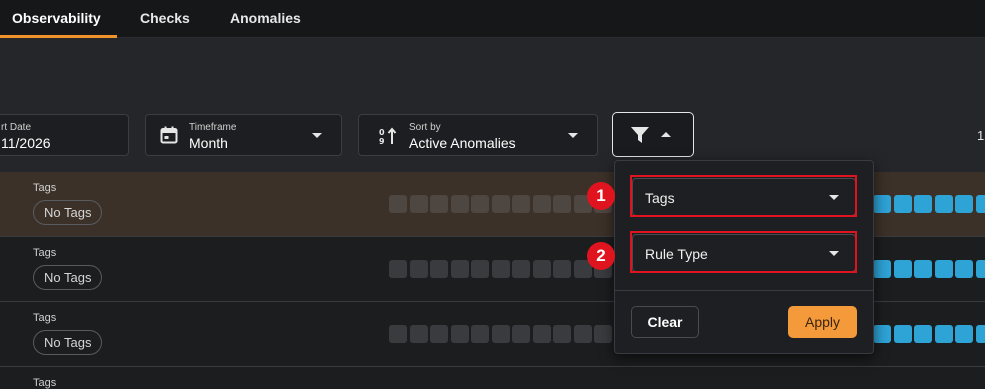 The width and height of the screenshot is (985, 389). Describe the element at coordinates (981, 135) in the screenshot. I see `edge-text: 12` at that location.